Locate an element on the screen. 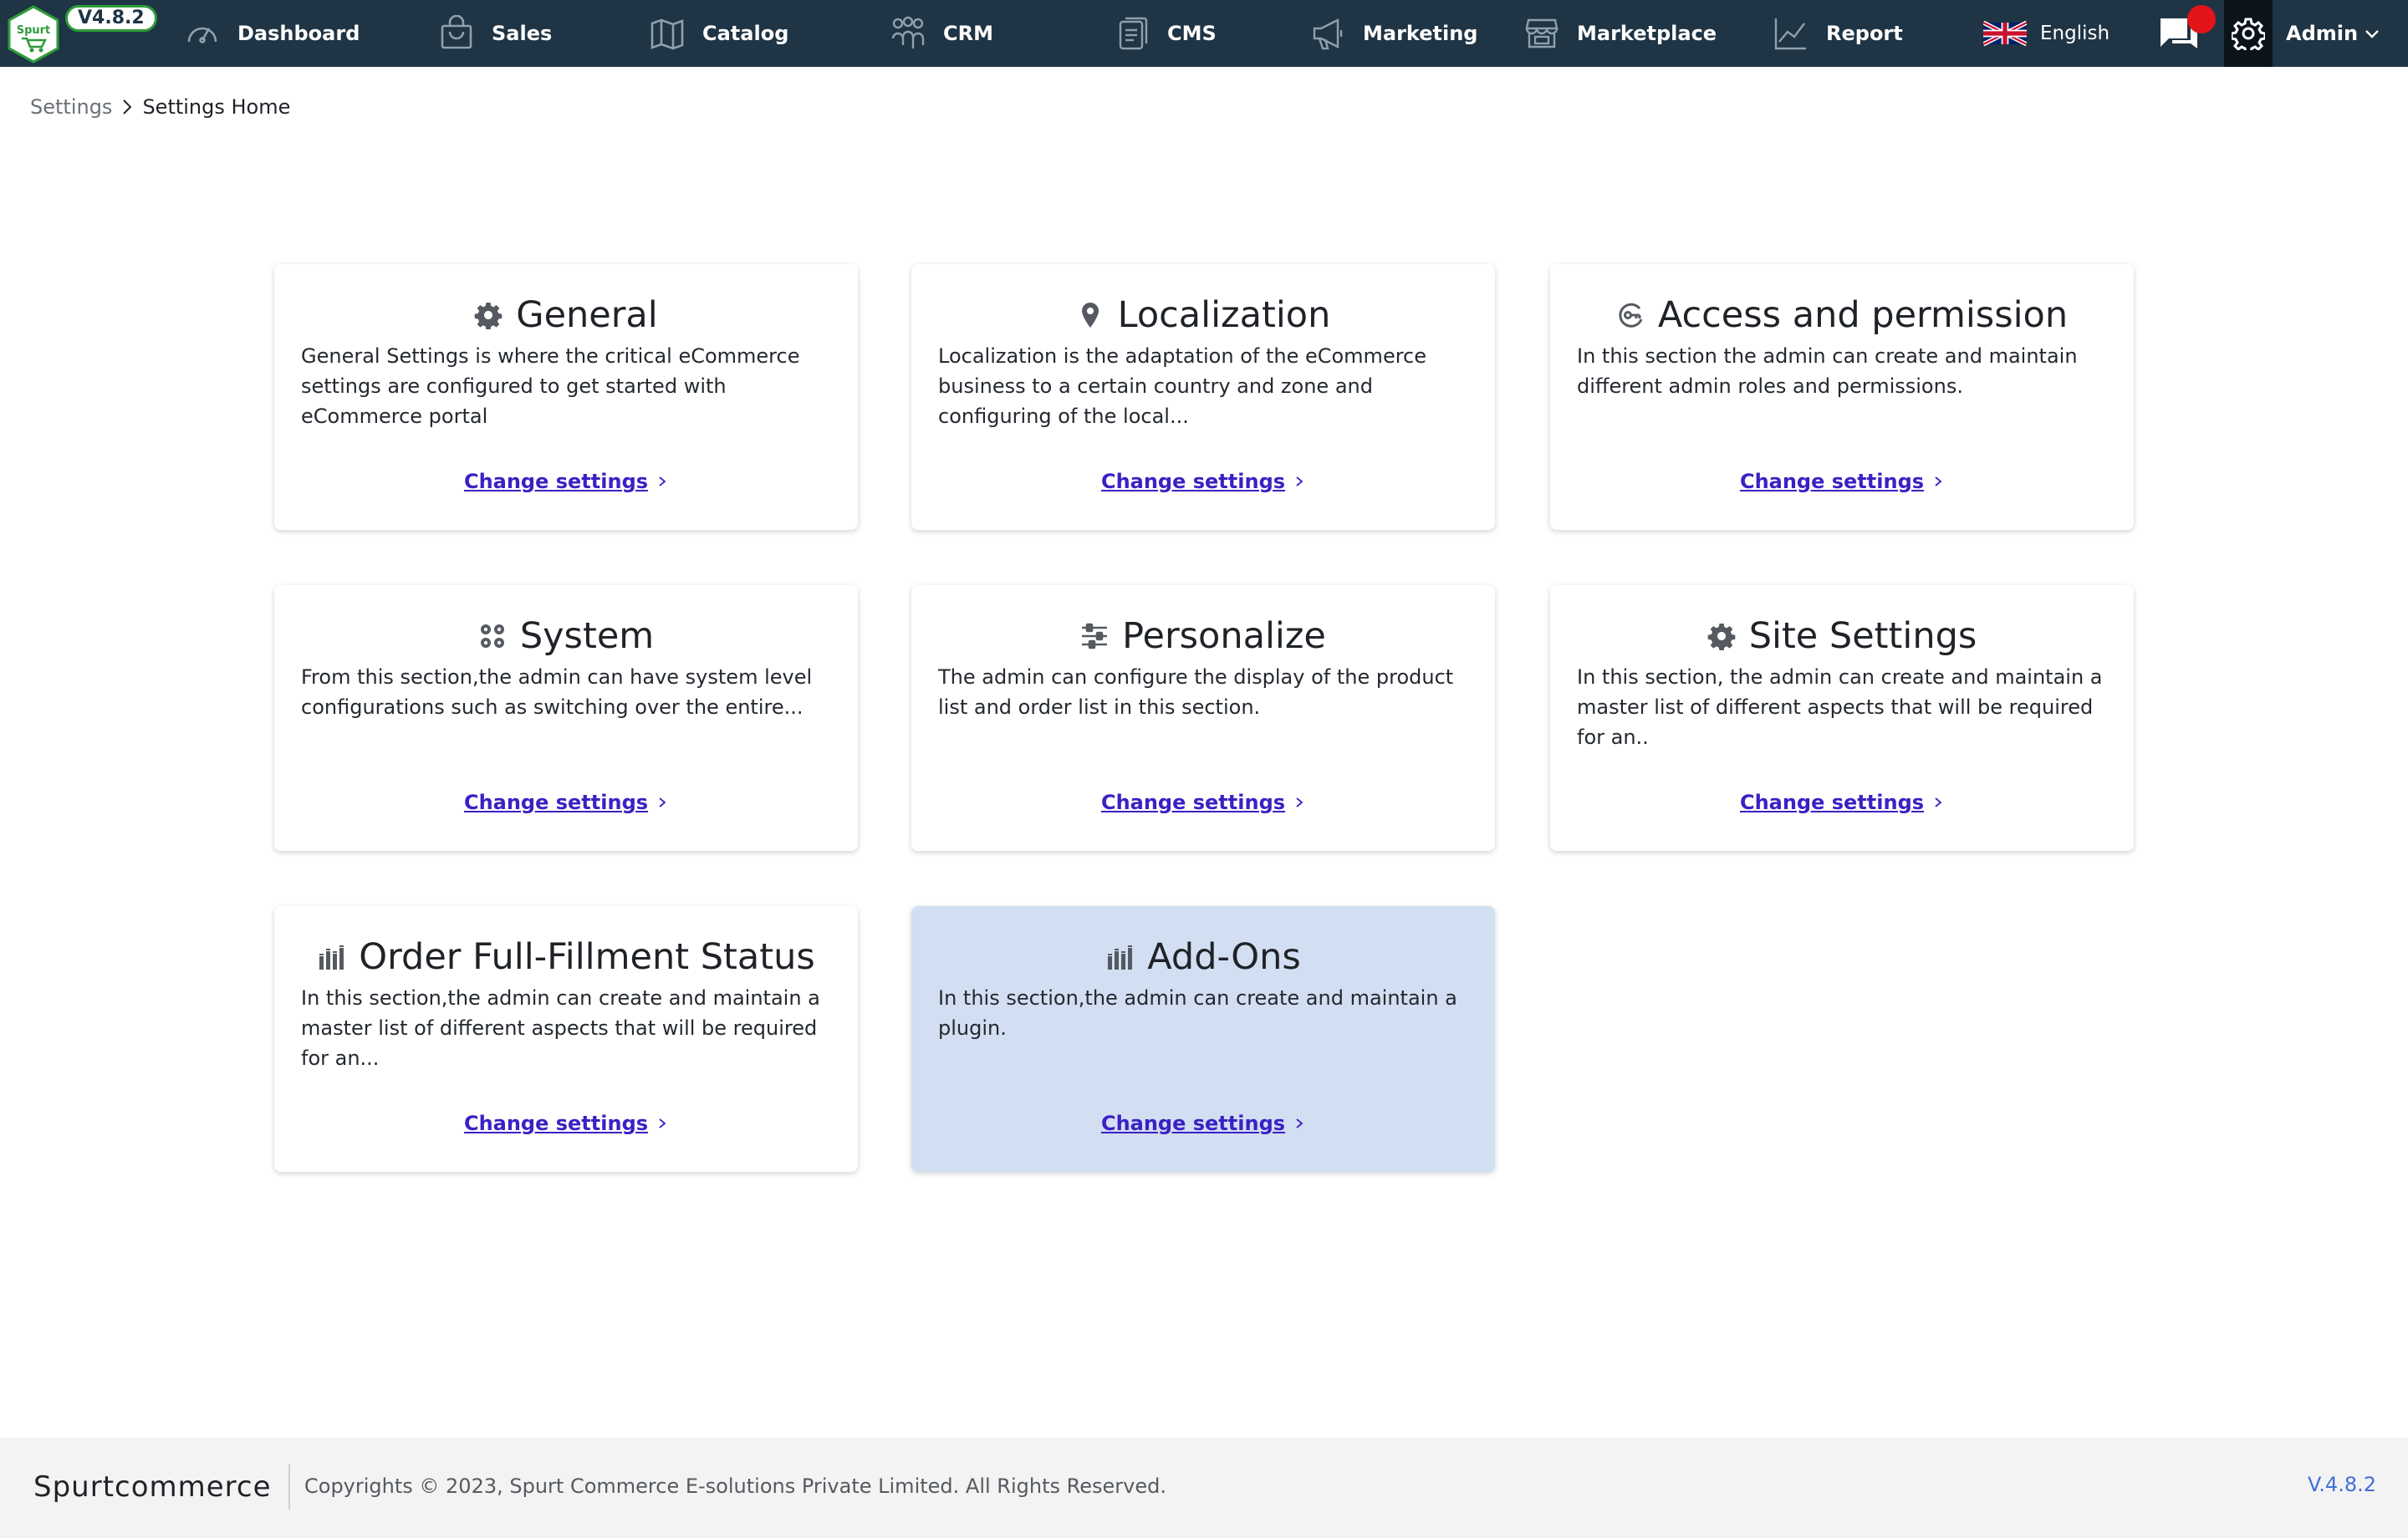  nav-item-report: Report is located at coordinates (1838, 33).